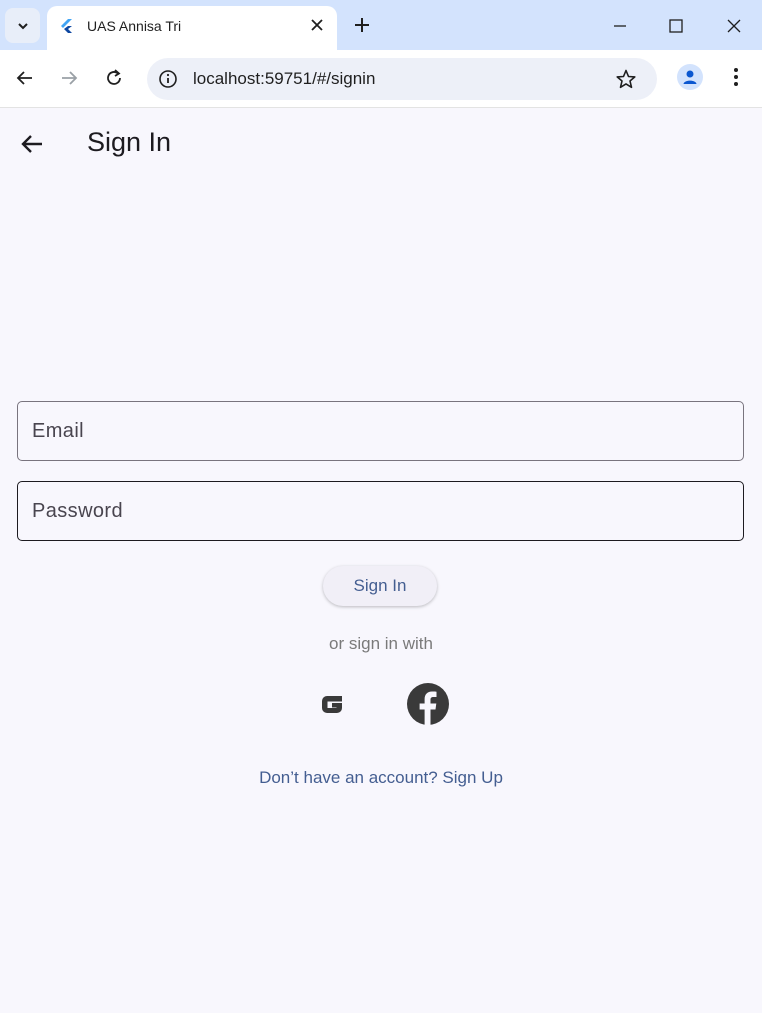 The width and height of the screenshot is (762, 1013). What do you see at coordinates (168, 79) in the screenshot?
I see `info-icon` at bounding box center [168, 79].